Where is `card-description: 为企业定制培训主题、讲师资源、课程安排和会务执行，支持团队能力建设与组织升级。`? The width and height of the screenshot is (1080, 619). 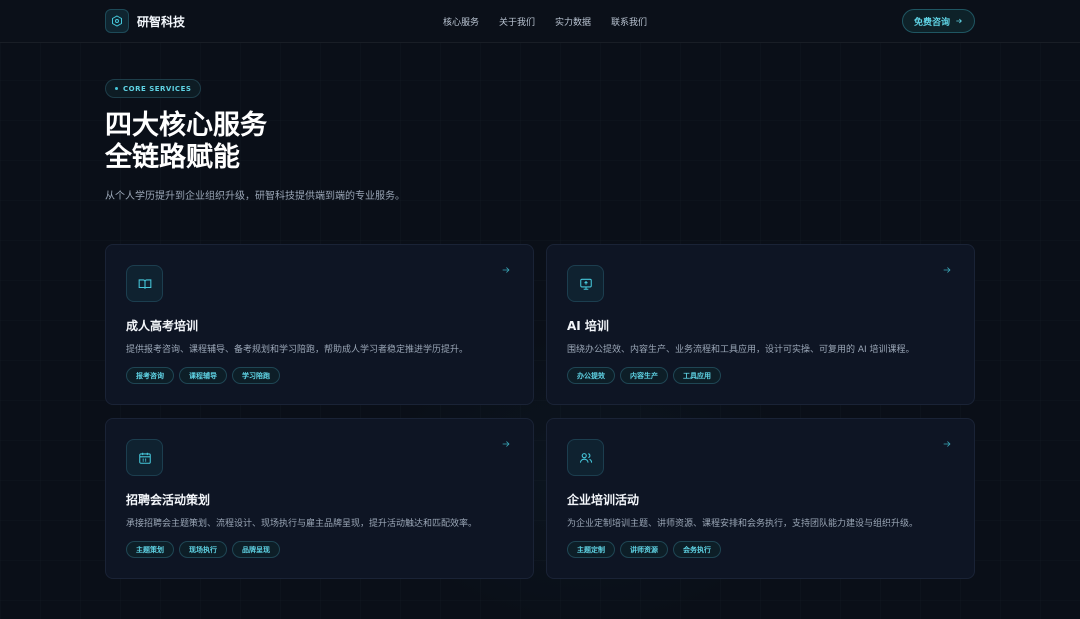 card-description: 为企业定制培训主题、讲师资源、课程安排和会务执行，支持团队能力建设与组织升级。 is located at coordinates (743, 524).